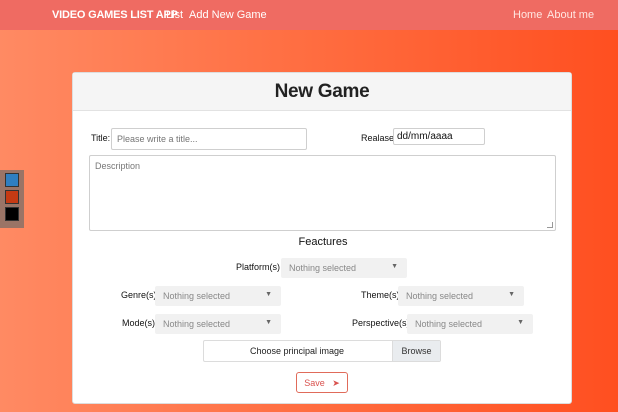  Describe the element at coordinates (381, 323) in the screenshot. I see `perspective-label: Perspective(s)` at that location.